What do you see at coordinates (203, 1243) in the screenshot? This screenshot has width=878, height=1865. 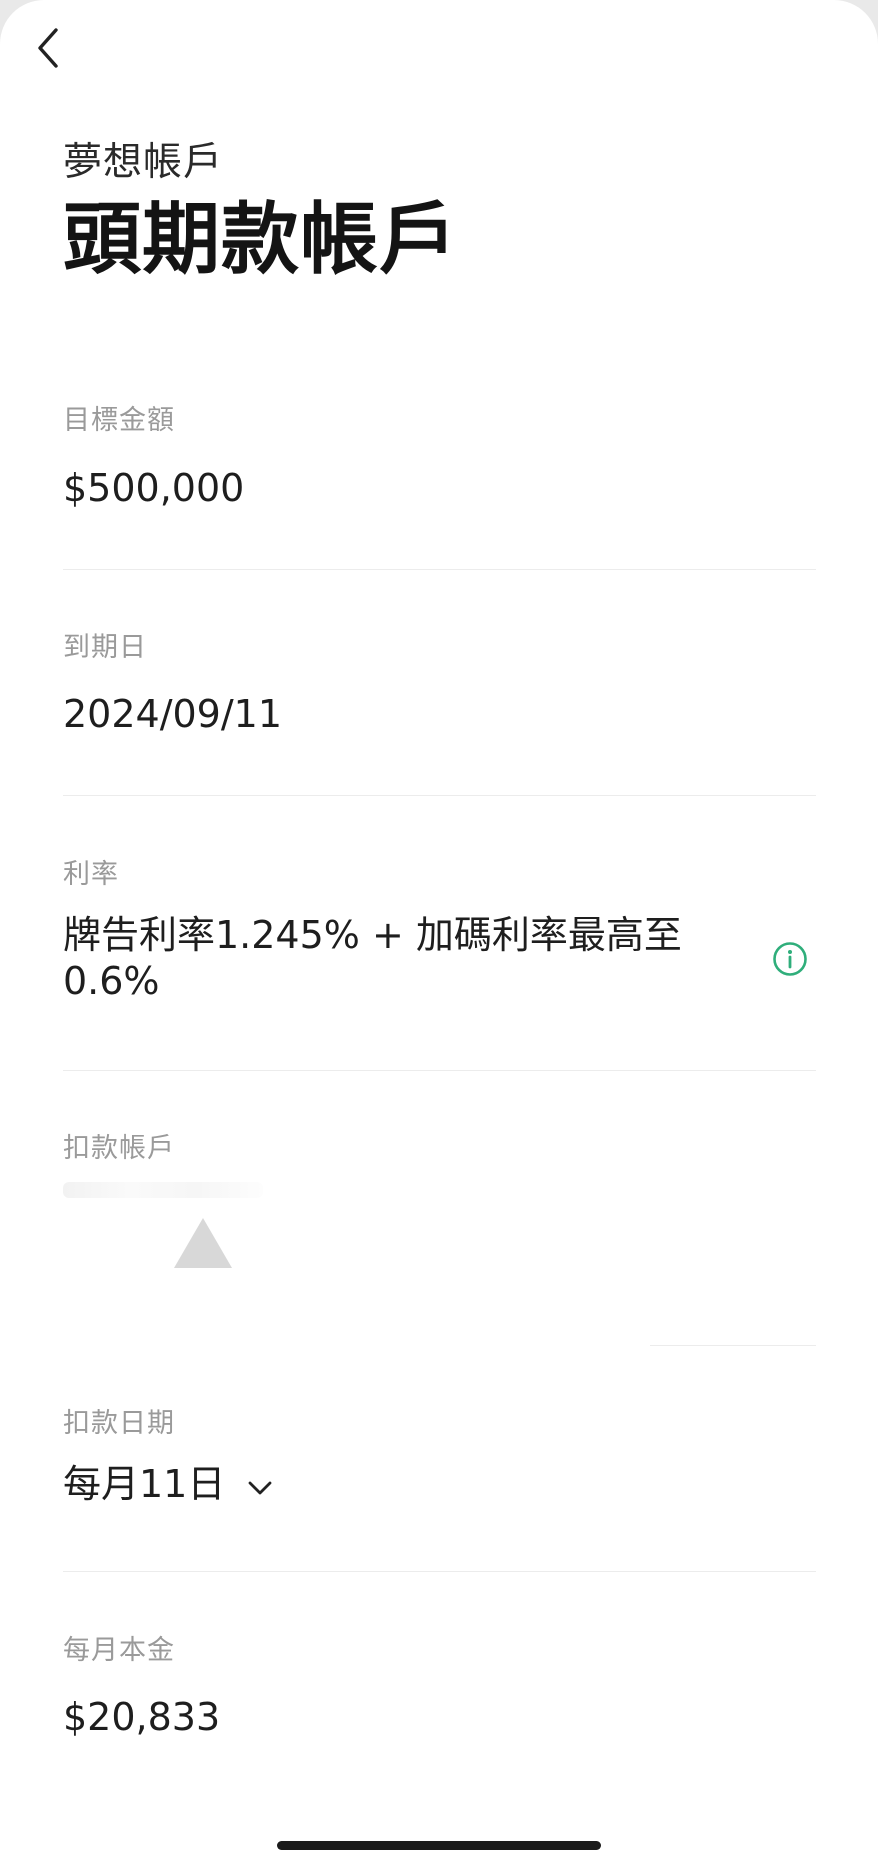 I see `redaction-triangle` at bounding box center [203, 1243].